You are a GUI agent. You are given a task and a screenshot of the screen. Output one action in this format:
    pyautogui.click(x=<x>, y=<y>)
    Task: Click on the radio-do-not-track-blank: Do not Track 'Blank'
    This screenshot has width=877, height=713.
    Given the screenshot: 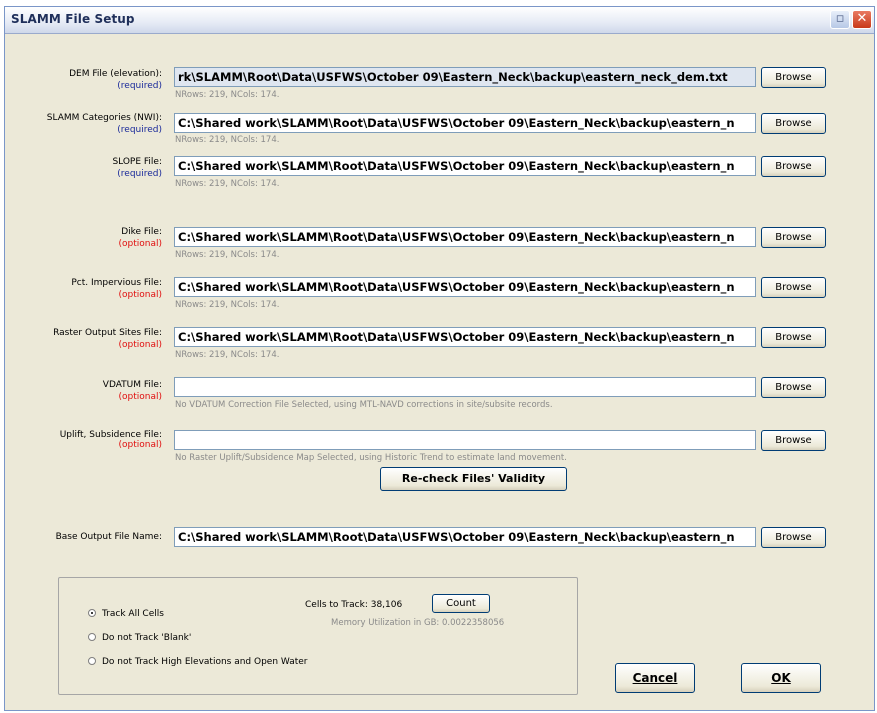 What is the action you would take?
    pyautogui.click(x=140, y=637)
    